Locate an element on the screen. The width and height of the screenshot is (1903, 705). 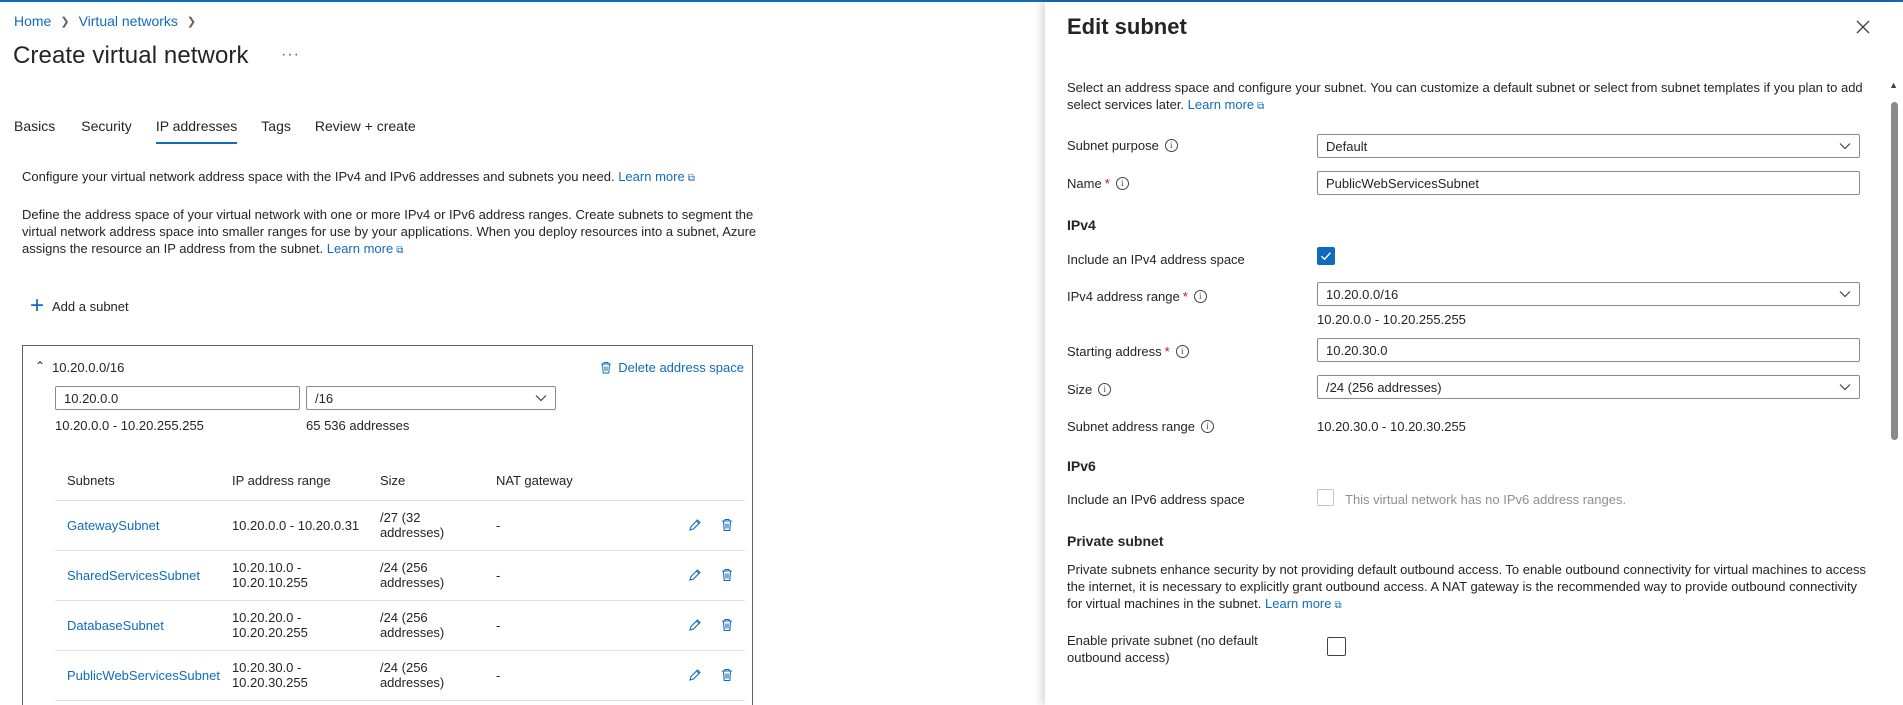
column-header-ip-range: IP address range is located at coordinates (293, 481).